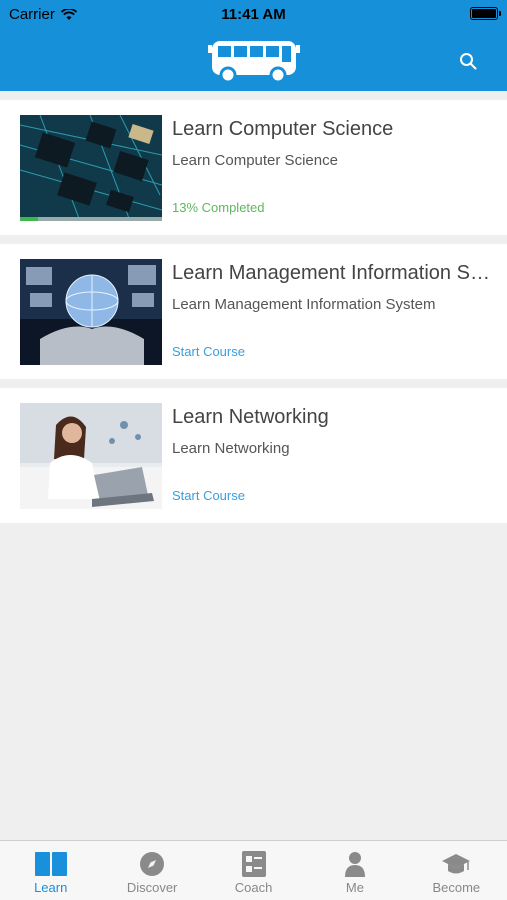 The height and width of the screenshot is (900, 507). I want to click on tab-label: Become, so click(456, 887).